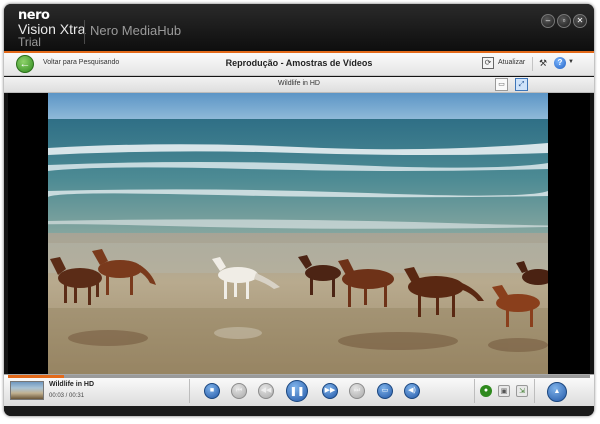  I want to click on maximize-button: ▫, so click(564, 21).